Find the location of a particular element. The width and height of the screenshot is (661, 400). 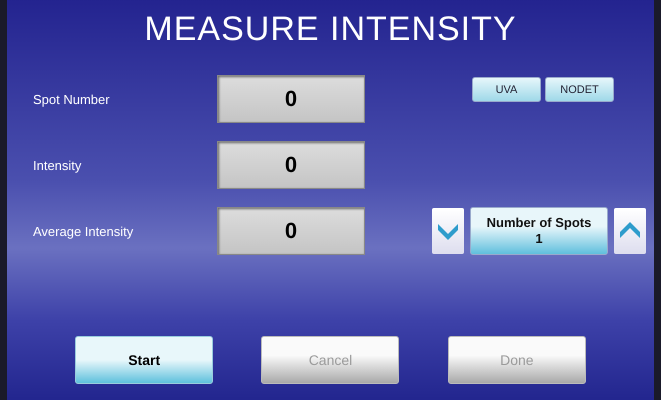

readout-label: Spot Number is located at coordinates (72, 99).